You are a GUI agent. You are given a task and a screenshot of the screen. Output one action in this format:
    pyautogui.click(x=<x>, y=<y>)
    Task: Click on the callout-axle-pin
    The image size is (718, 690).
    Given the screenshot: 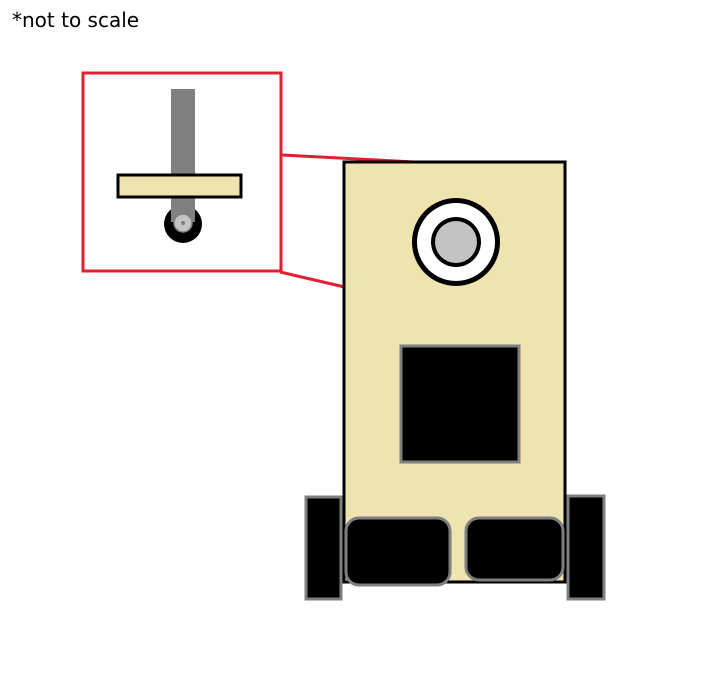 What is the action you would take?
    pyautogui.click(x=183, y=223)
    